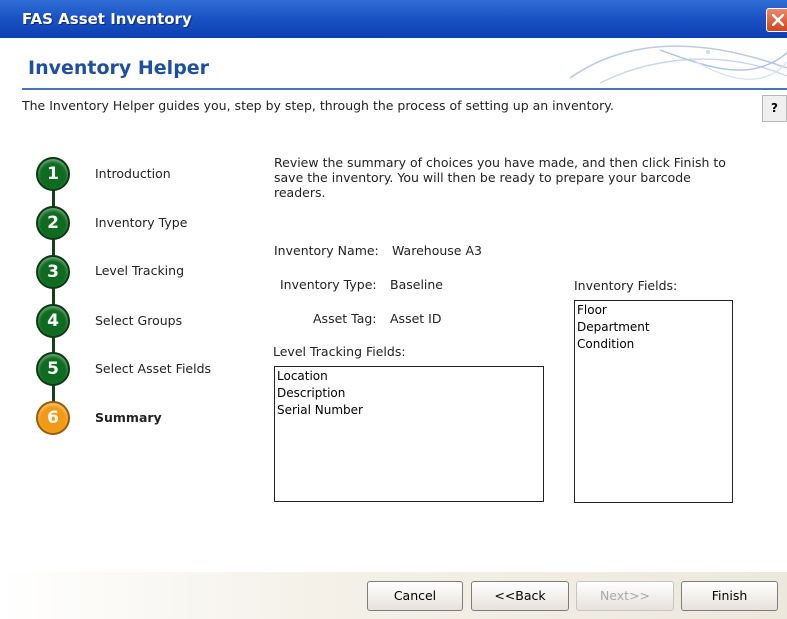  What do you see at coordinates (128, 417) in the screenshot?
I see `step-label-summary: Summary` at bounding box center [128, 417].